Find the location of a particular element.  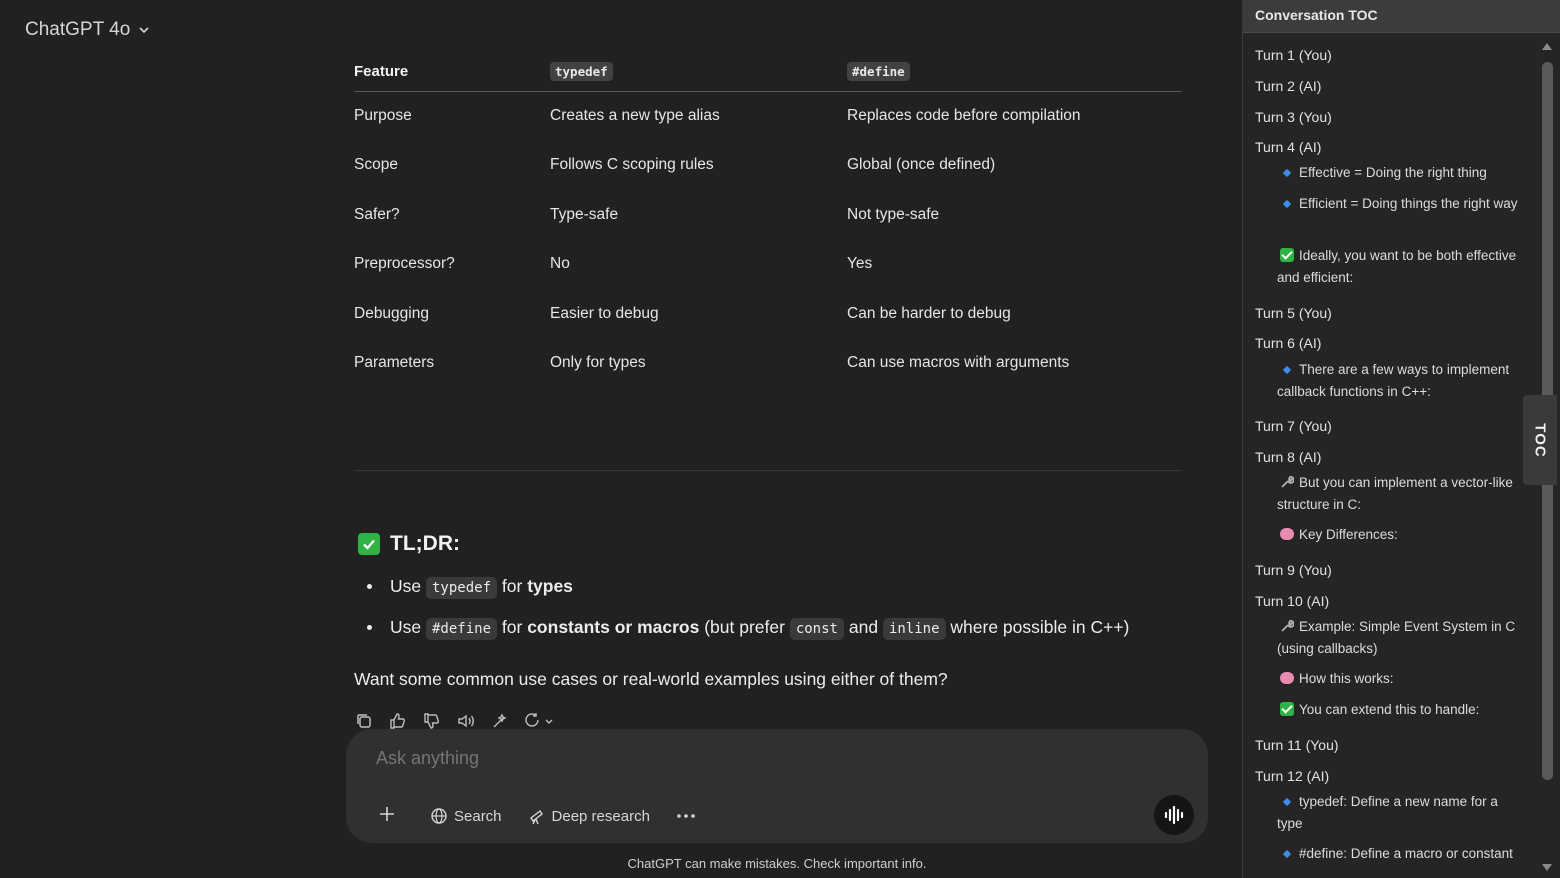

toc-sub-item: How this works: is located at coordinates (1402, 679).